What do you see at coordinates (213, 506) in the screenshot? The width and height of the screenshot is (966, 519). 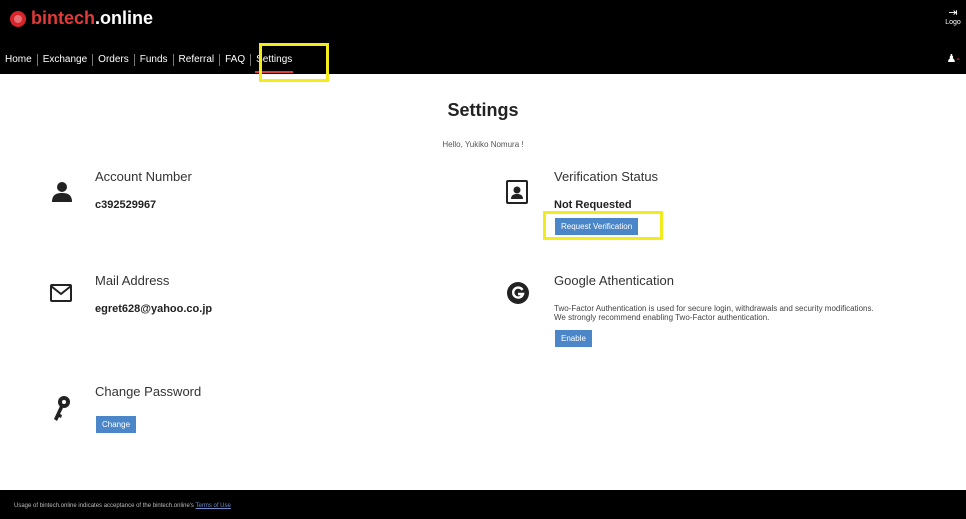 I see `terms-of-use-link: Terms of Use` at bounding box center [213, 506].